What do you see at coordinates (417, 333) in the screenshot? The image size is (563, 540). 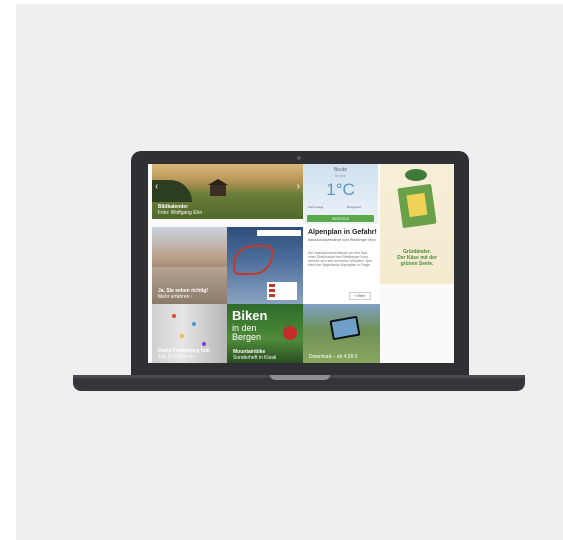 I see `empty-tile` at bounding box center [417, 333].